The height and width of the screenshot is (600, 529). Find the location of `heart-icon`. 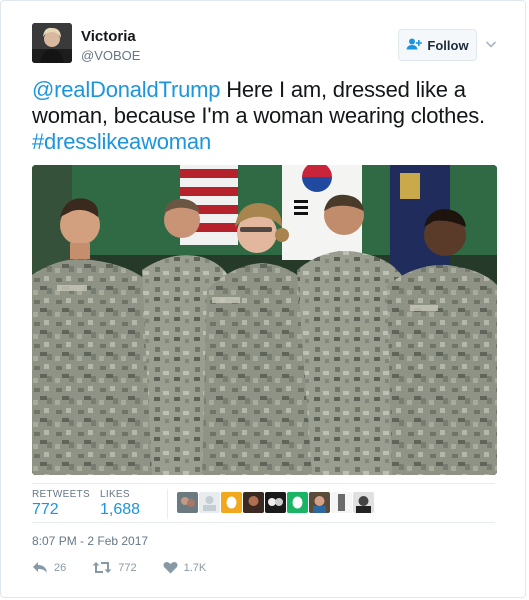

heart-icon is located at coordinates (170, 567).